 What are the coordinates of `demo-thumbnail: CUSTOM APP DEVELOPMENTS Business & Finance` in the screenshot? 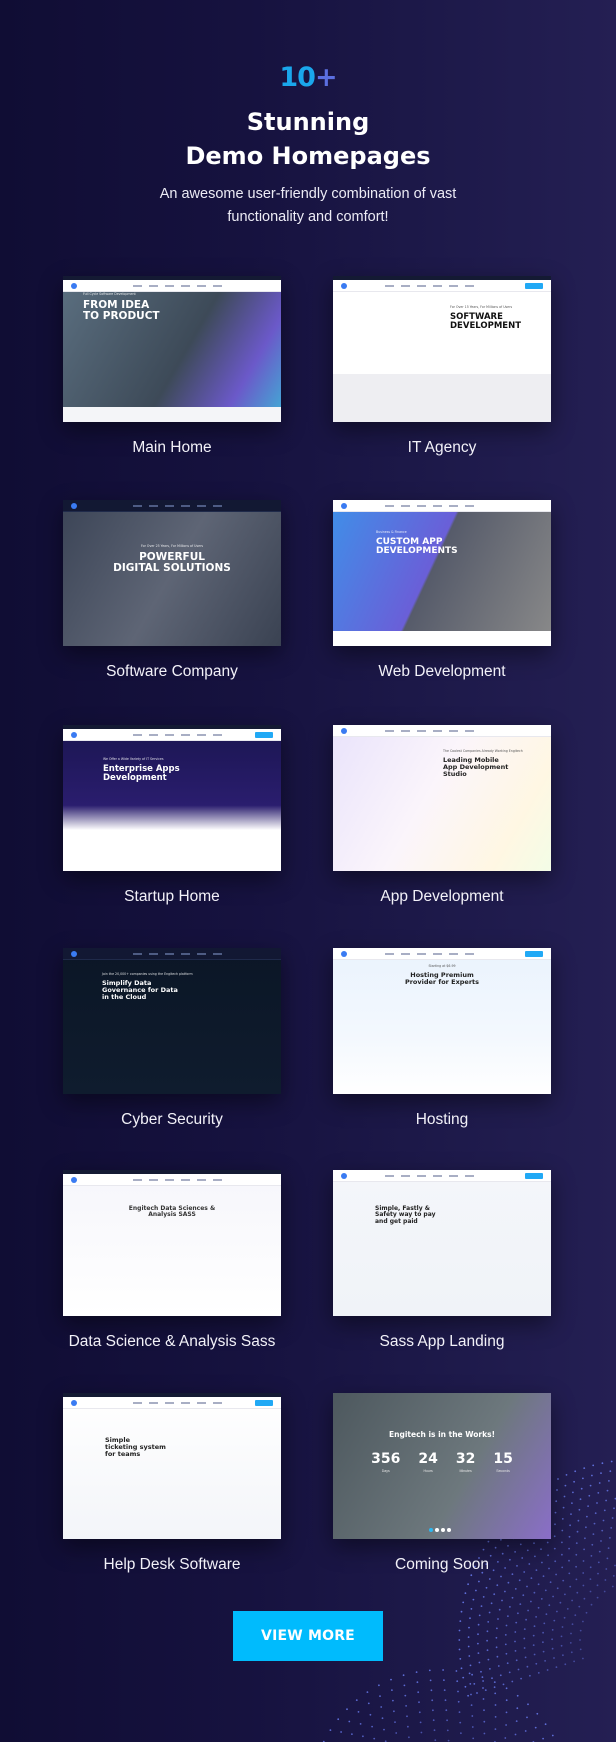 It's located at (442, 573).